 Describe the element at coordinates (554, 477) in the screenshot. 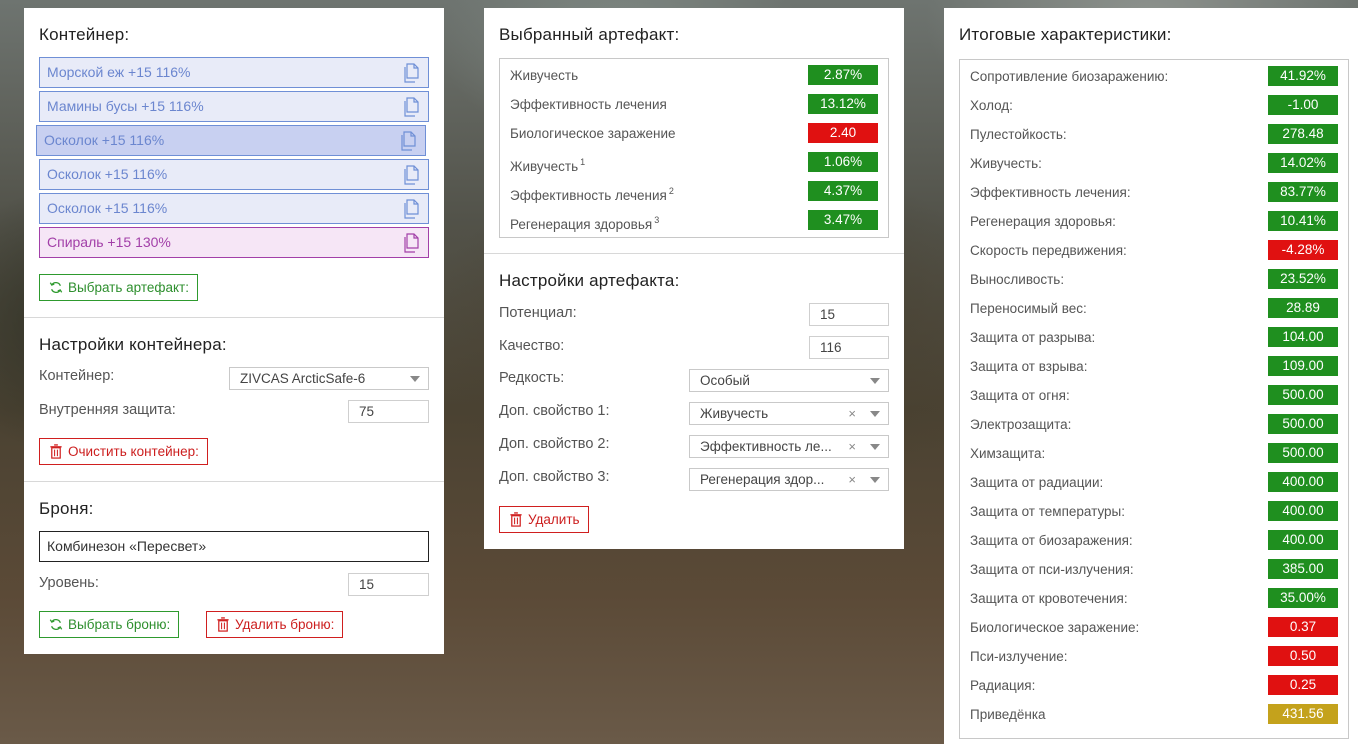

I see `prop3-label: Доп. свойство 3:` at that location.